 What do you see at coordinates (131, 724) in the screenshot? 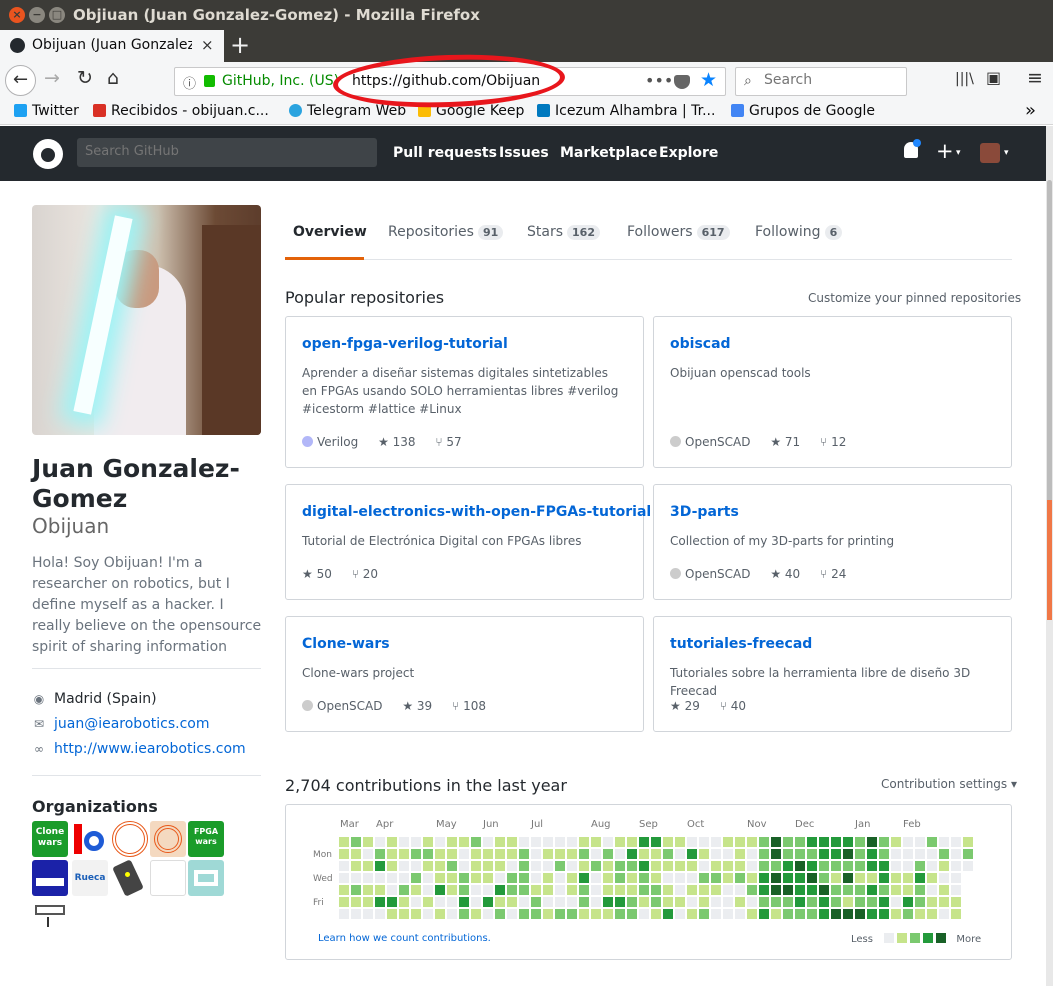
I see `email-link: juan@iearobotics.com` at bounding box center [131, 724].